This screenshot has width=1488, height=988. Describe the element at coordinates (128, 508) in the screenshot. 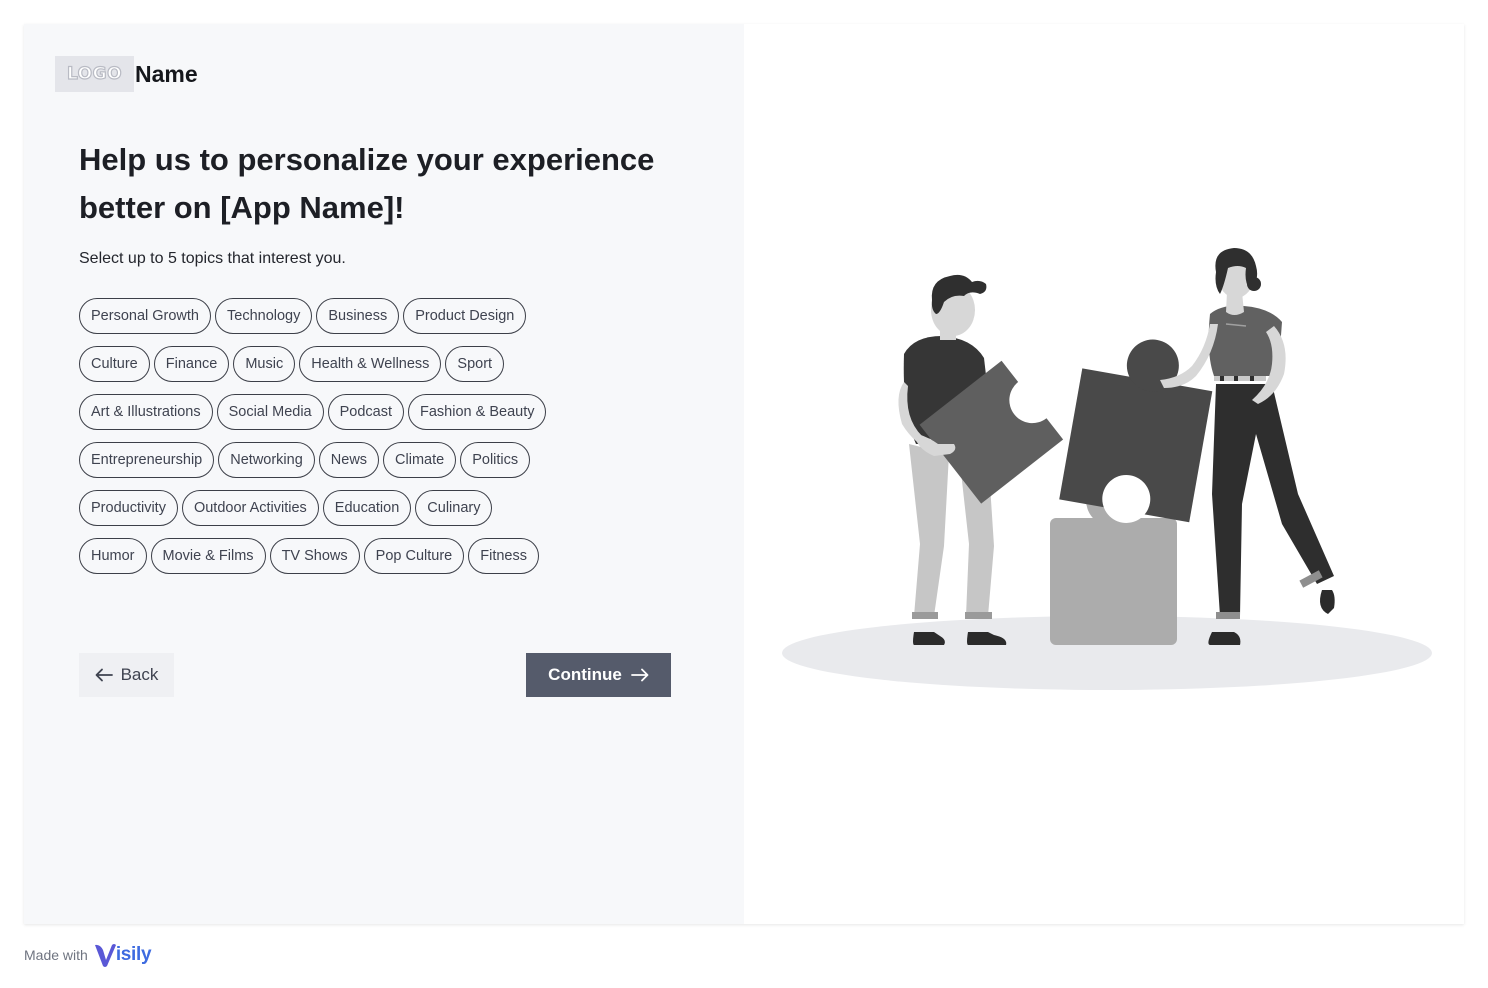

I see `topic-chip: Productivity` at that location.